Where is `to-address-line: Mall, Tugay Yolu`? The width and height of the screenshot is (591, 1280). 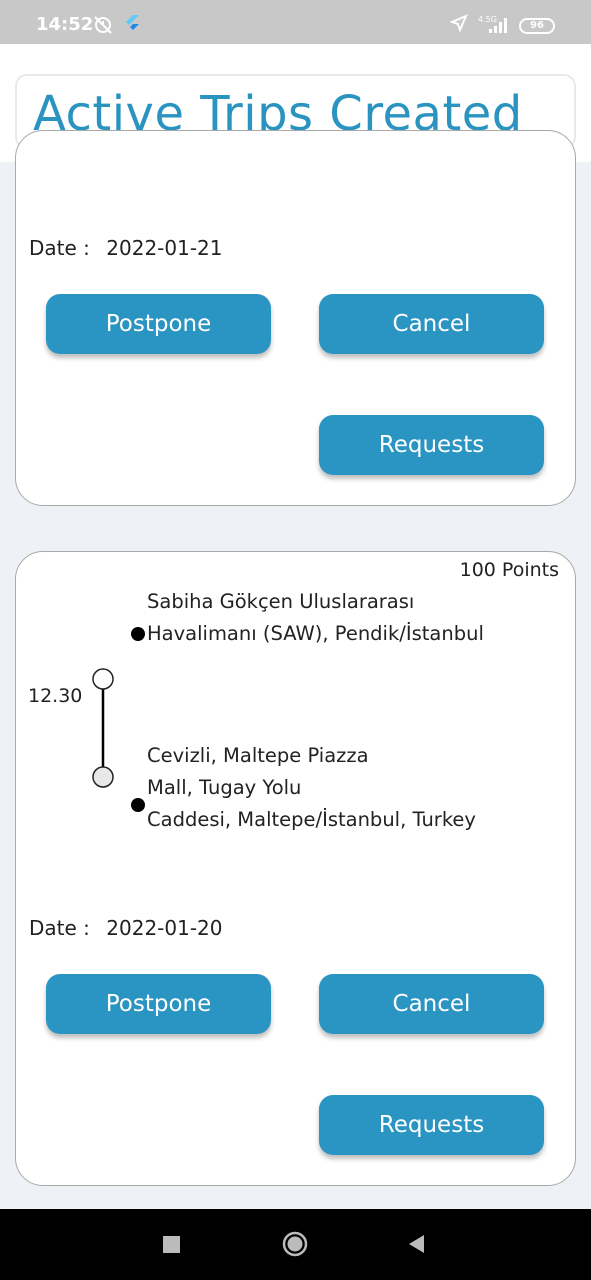
to-address-line: Mall, Tugay Yolu is located at coordinates (224, 787).